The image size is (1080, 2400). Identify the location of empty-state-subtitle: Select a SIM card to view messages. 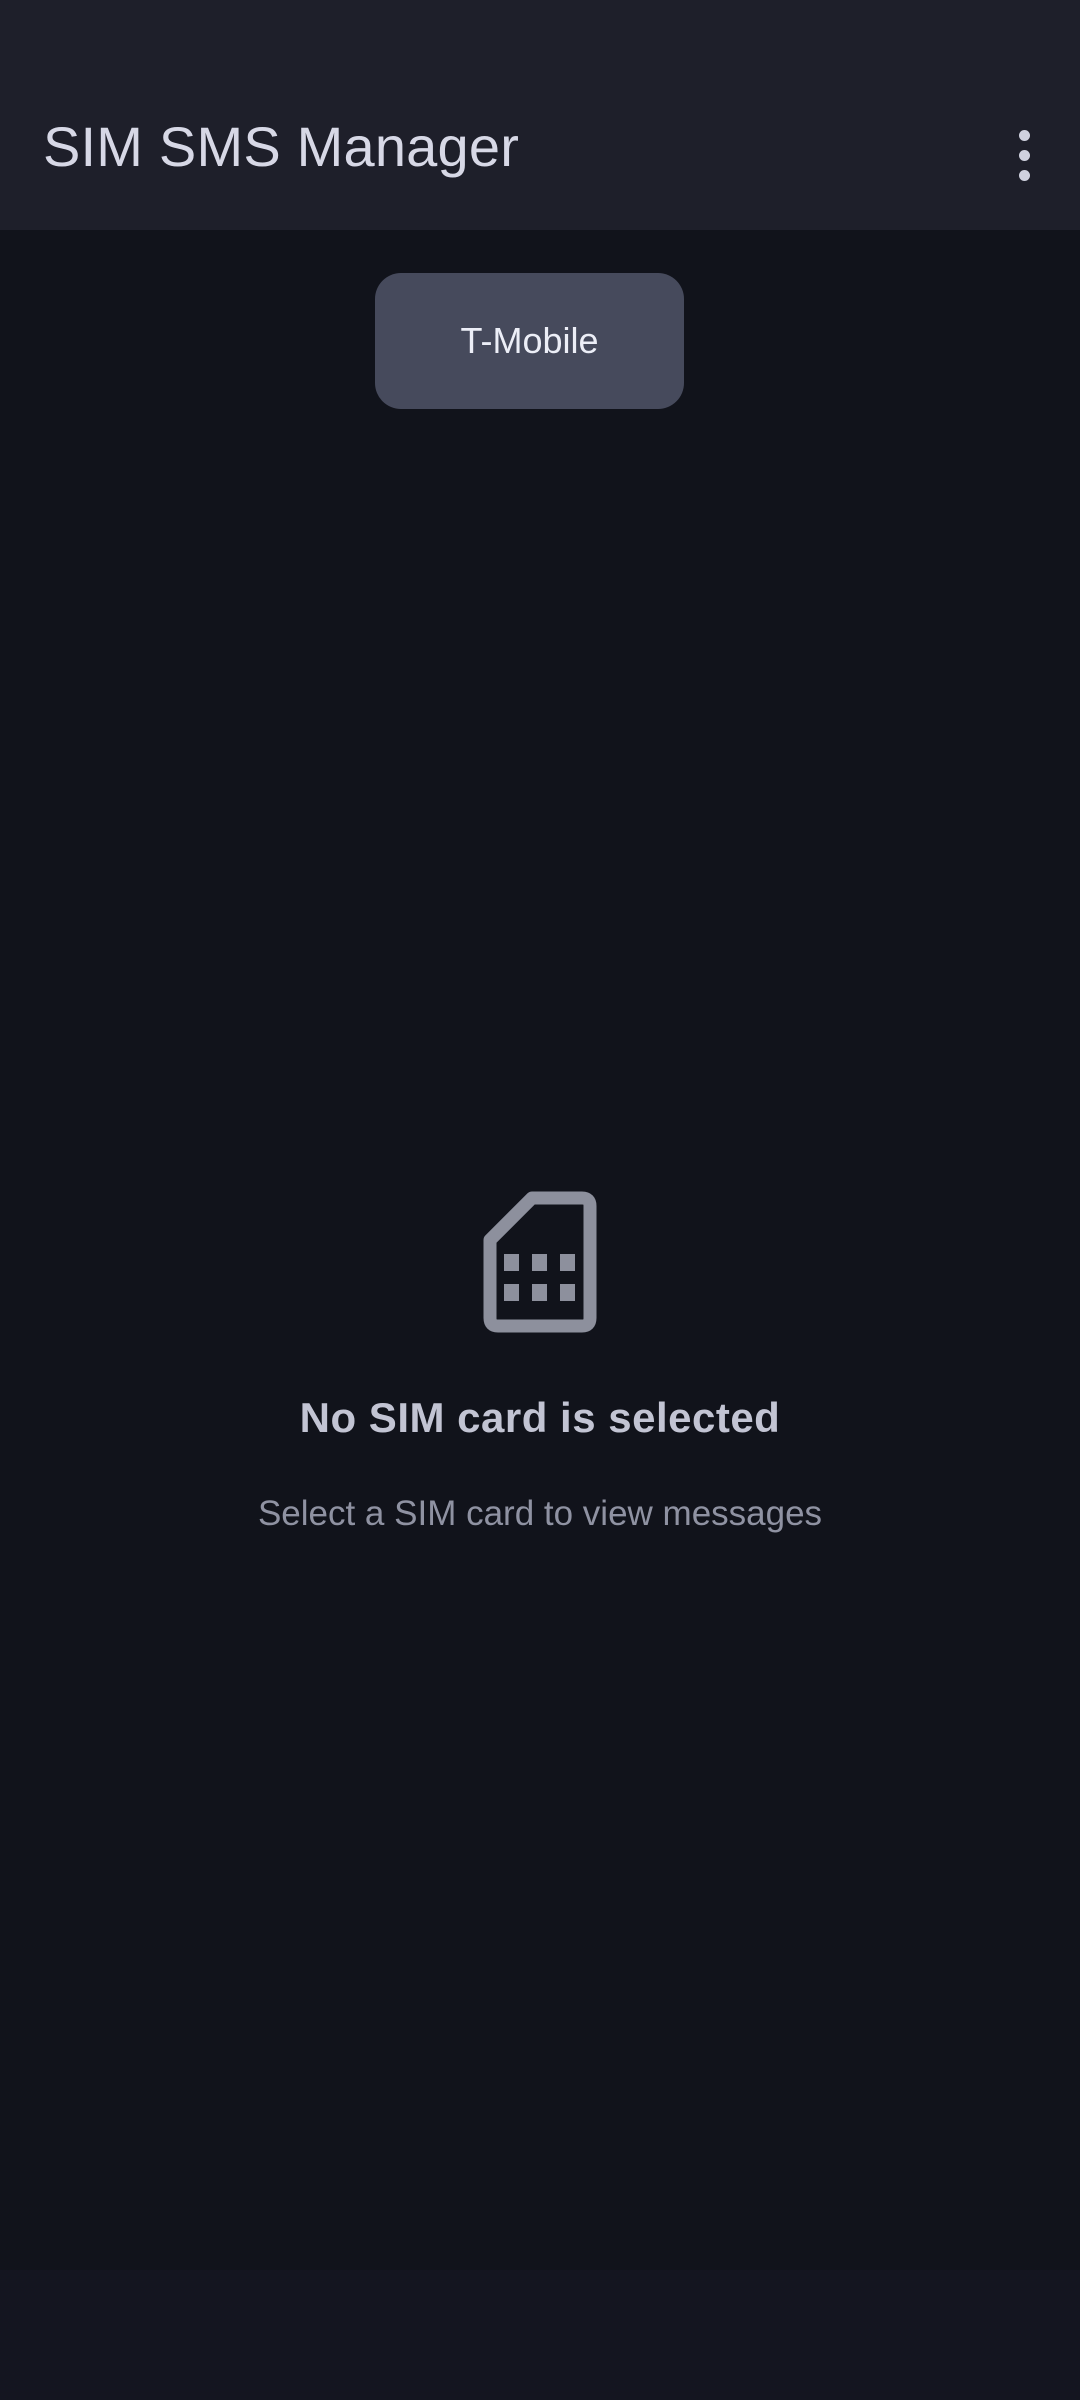
(540, 1513).